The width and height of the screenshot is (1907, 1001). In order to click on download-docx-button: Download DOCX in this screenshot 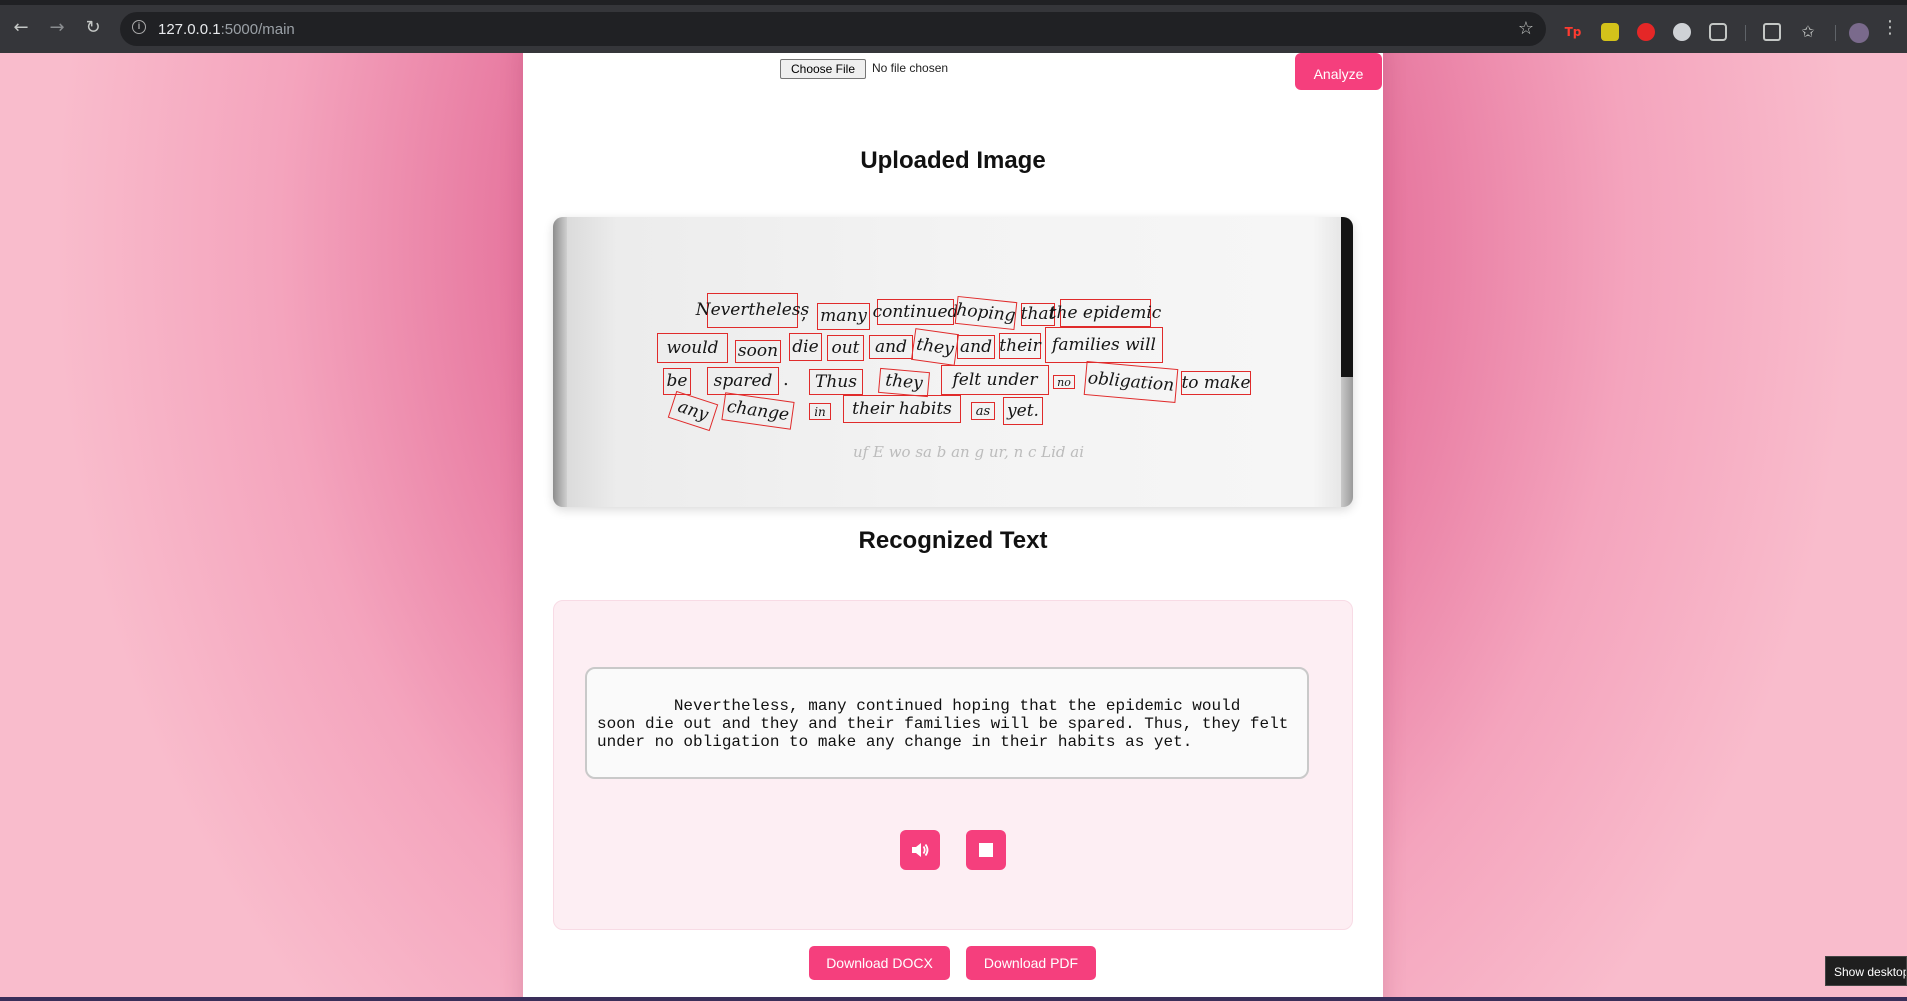, I will do `click(879, 963)`.